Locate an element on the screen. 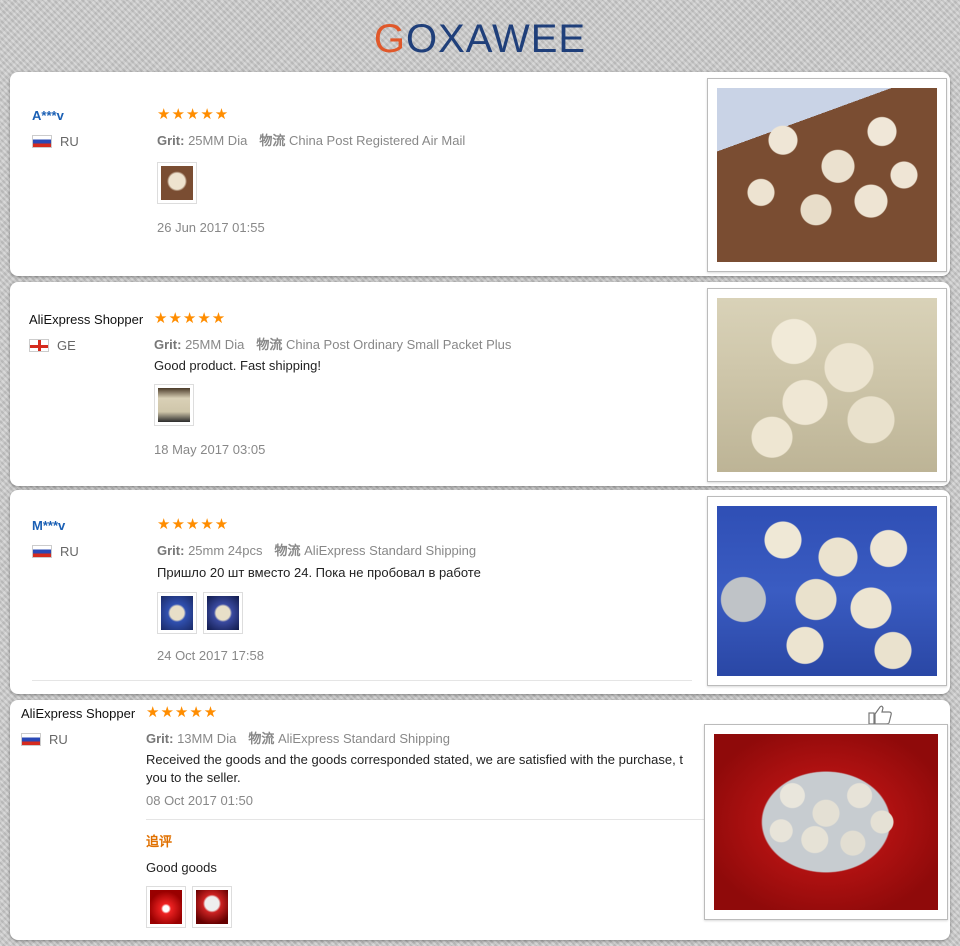 This screenshot has height=946, width=960. followup-label: 追评 is located at coordinates (159, 841).